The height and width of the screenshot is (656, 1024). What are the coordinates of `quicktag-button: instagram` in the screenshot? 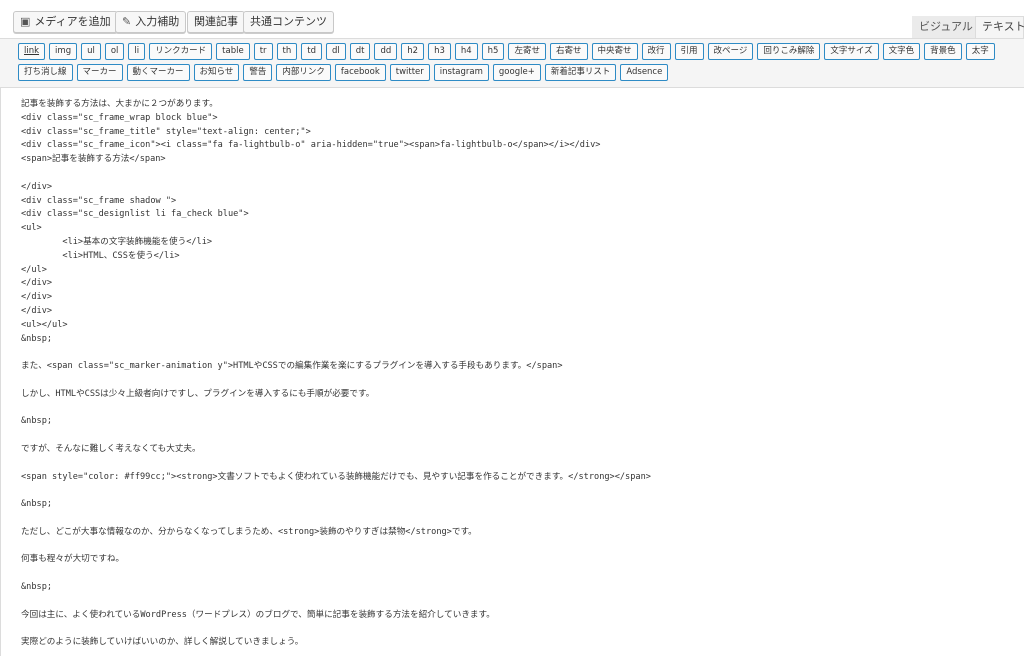 It's located at (461, 72).